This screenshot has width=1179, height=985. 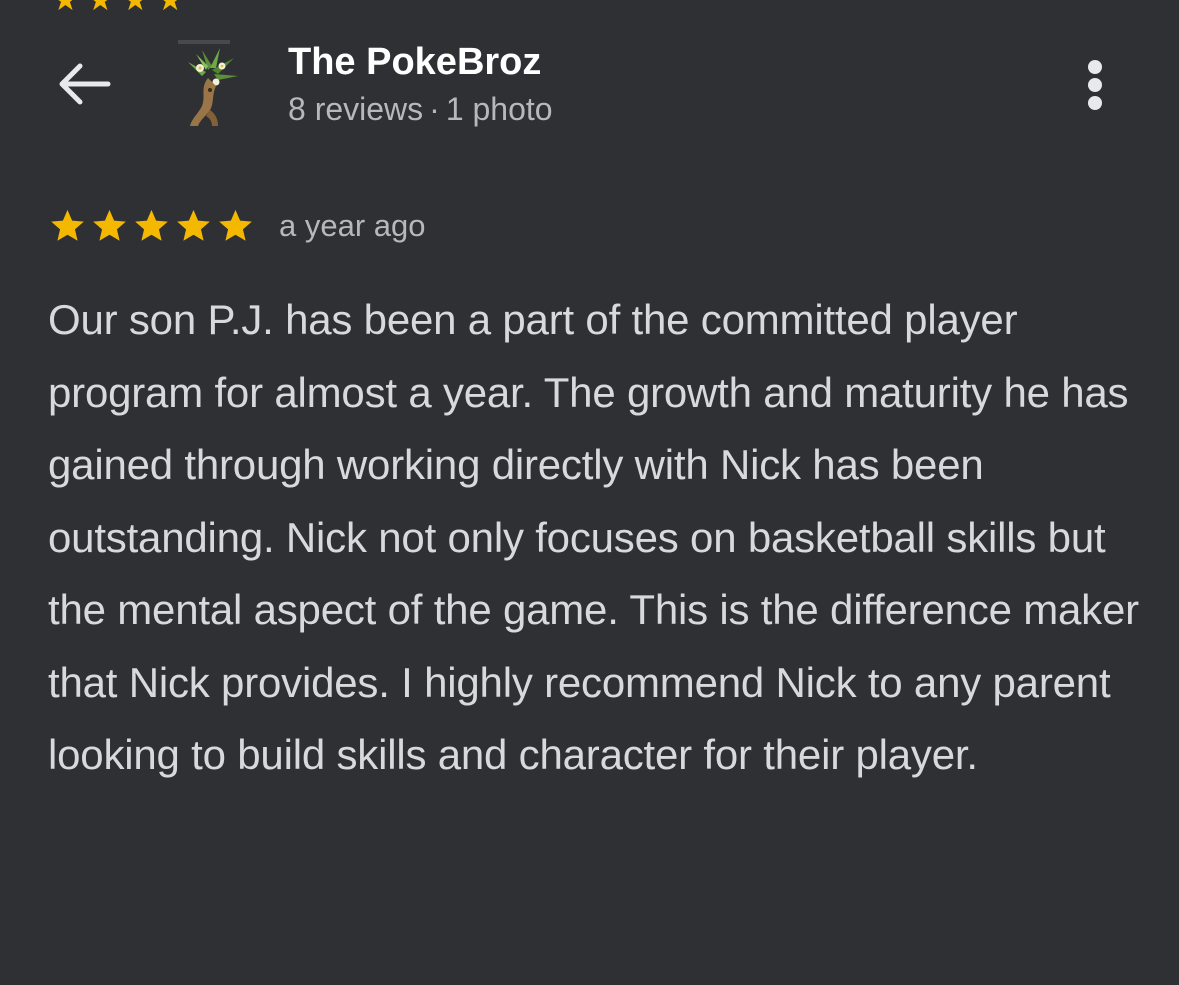 I want to click on photos-count: 1 photo, so click(x=499, y=109).